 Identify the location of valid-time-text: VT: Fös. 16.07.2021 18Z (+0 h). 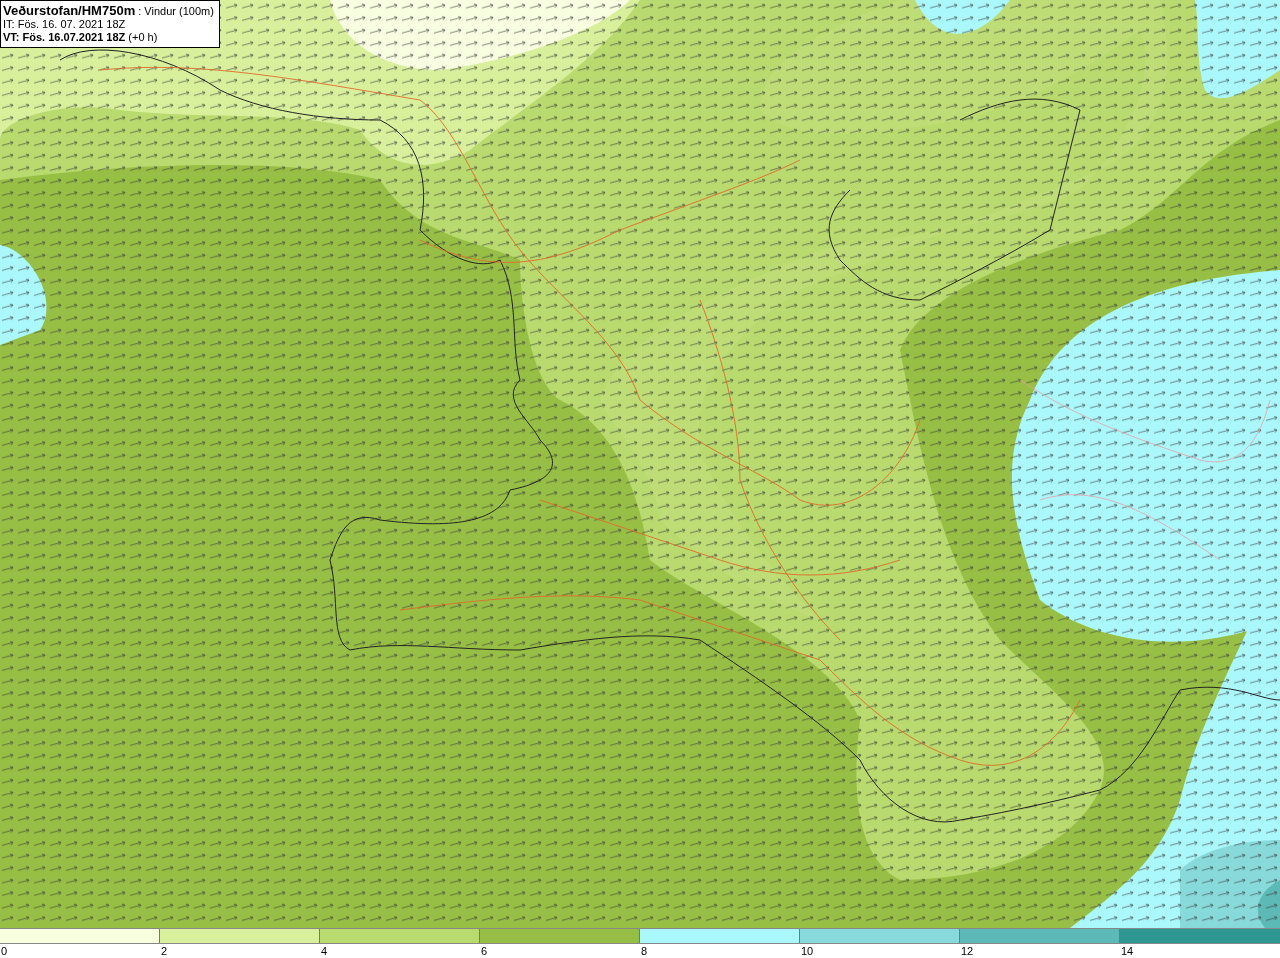
(81, 37).